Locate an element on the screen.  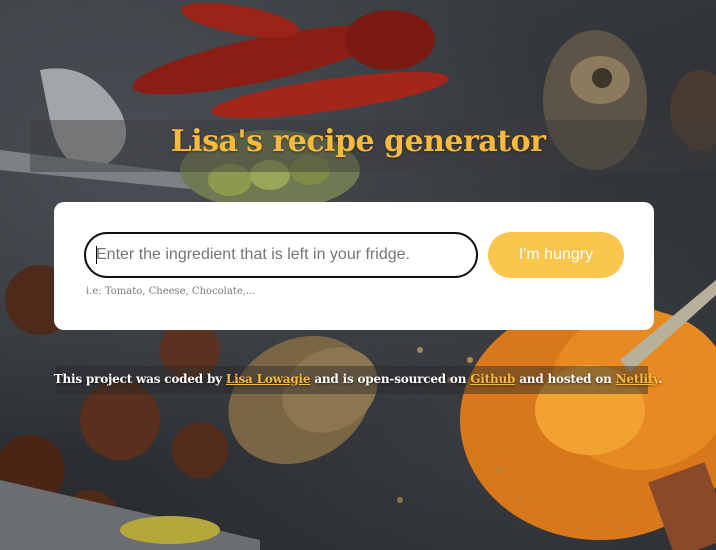
footer-text-after: and hosted on is located at coordinates (565, 379).